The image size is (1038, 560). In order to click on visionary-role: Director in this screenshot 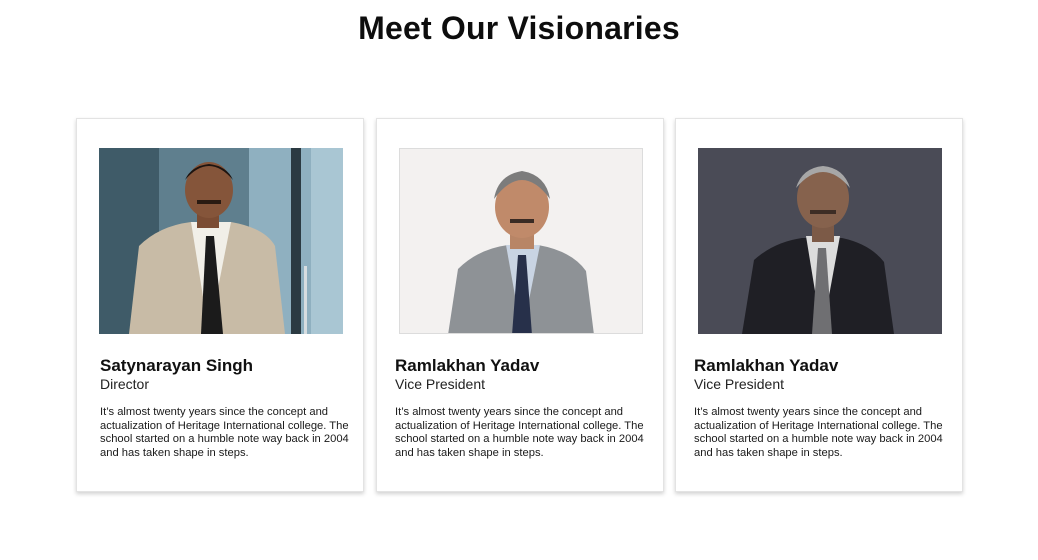, I will do `click(125, 384)`.